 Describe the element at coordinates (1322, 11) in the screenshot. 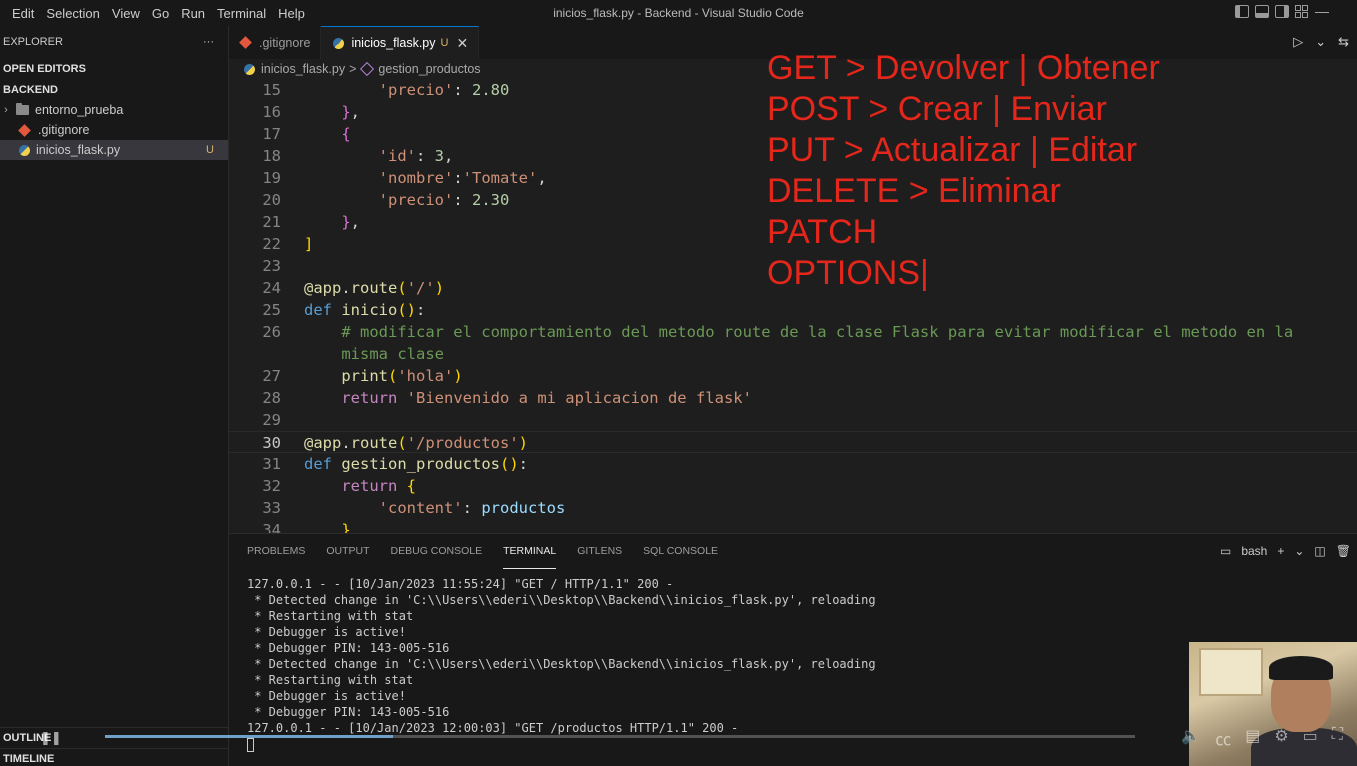

I see `minimize-icon: —` at that location.